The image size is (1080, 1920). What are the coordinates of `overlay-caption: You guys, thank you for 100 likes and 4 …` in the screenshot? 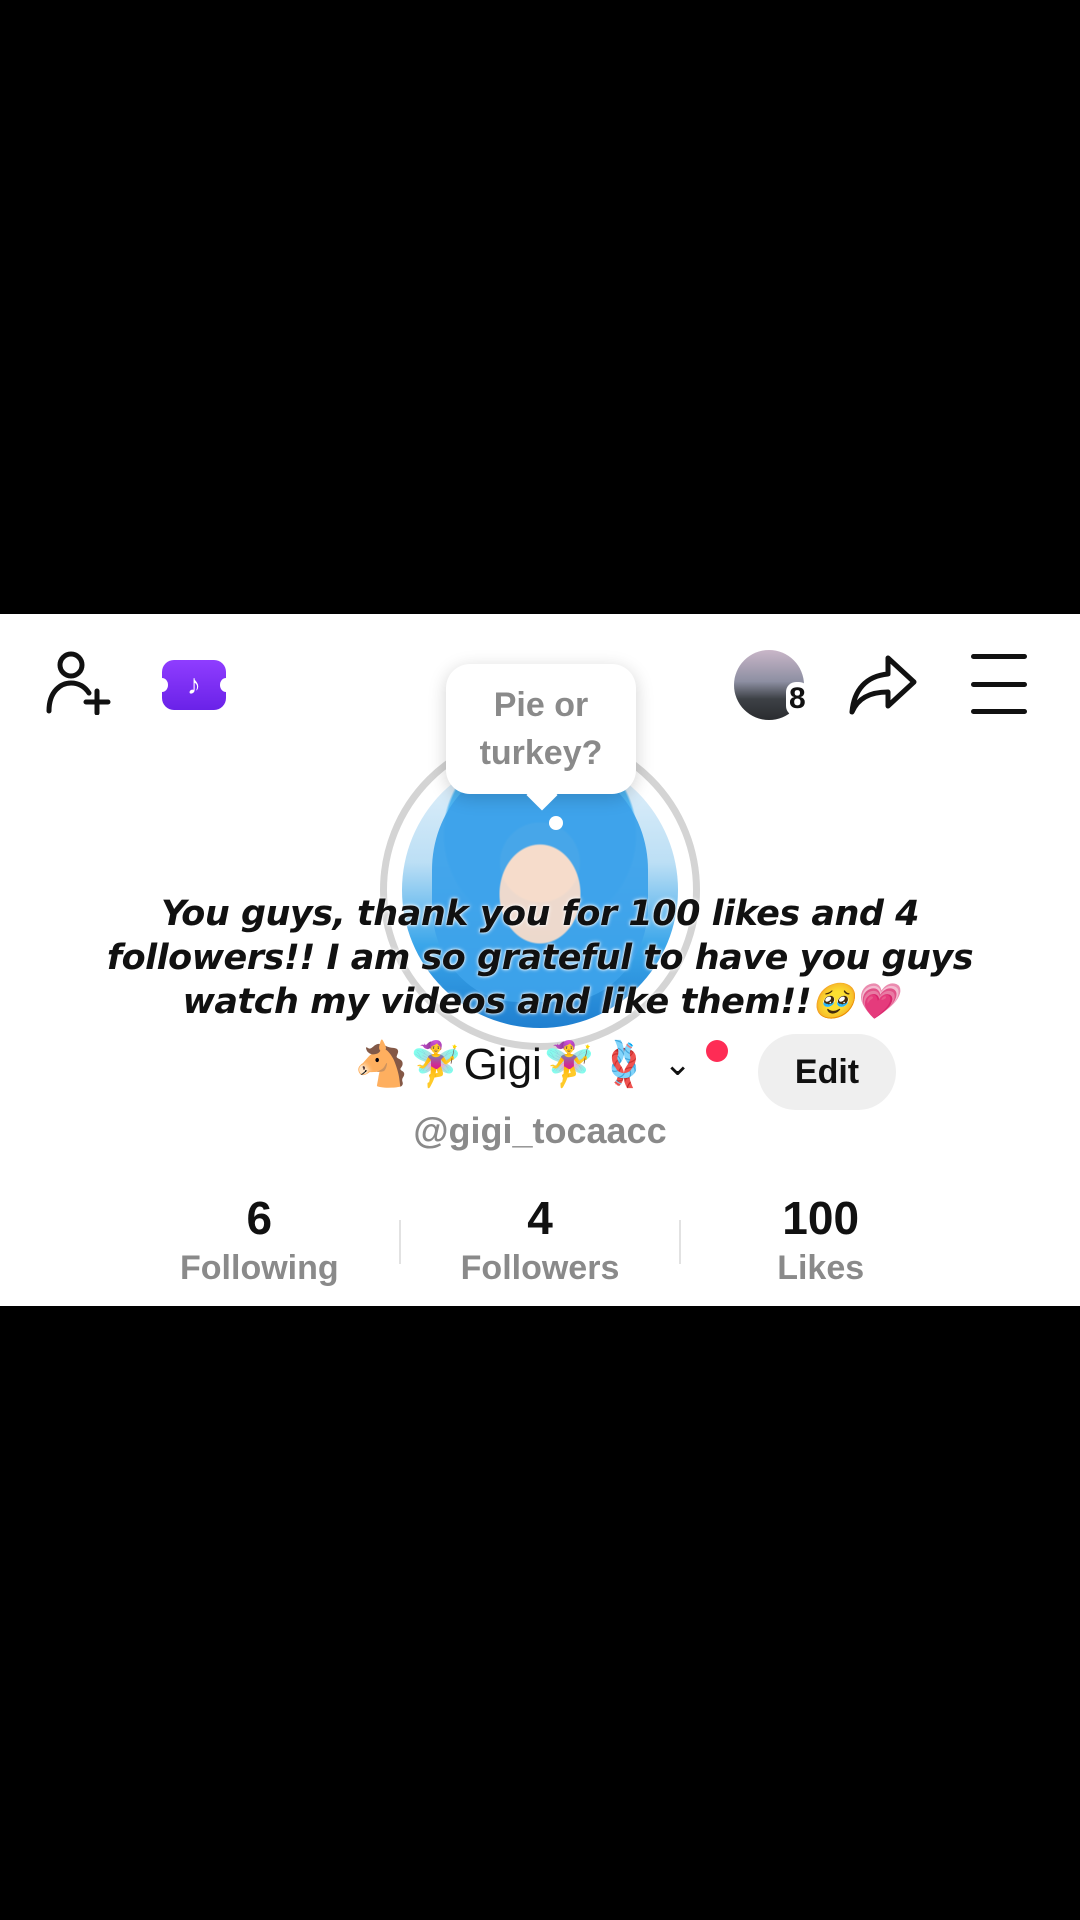 It's located at (540, 958).